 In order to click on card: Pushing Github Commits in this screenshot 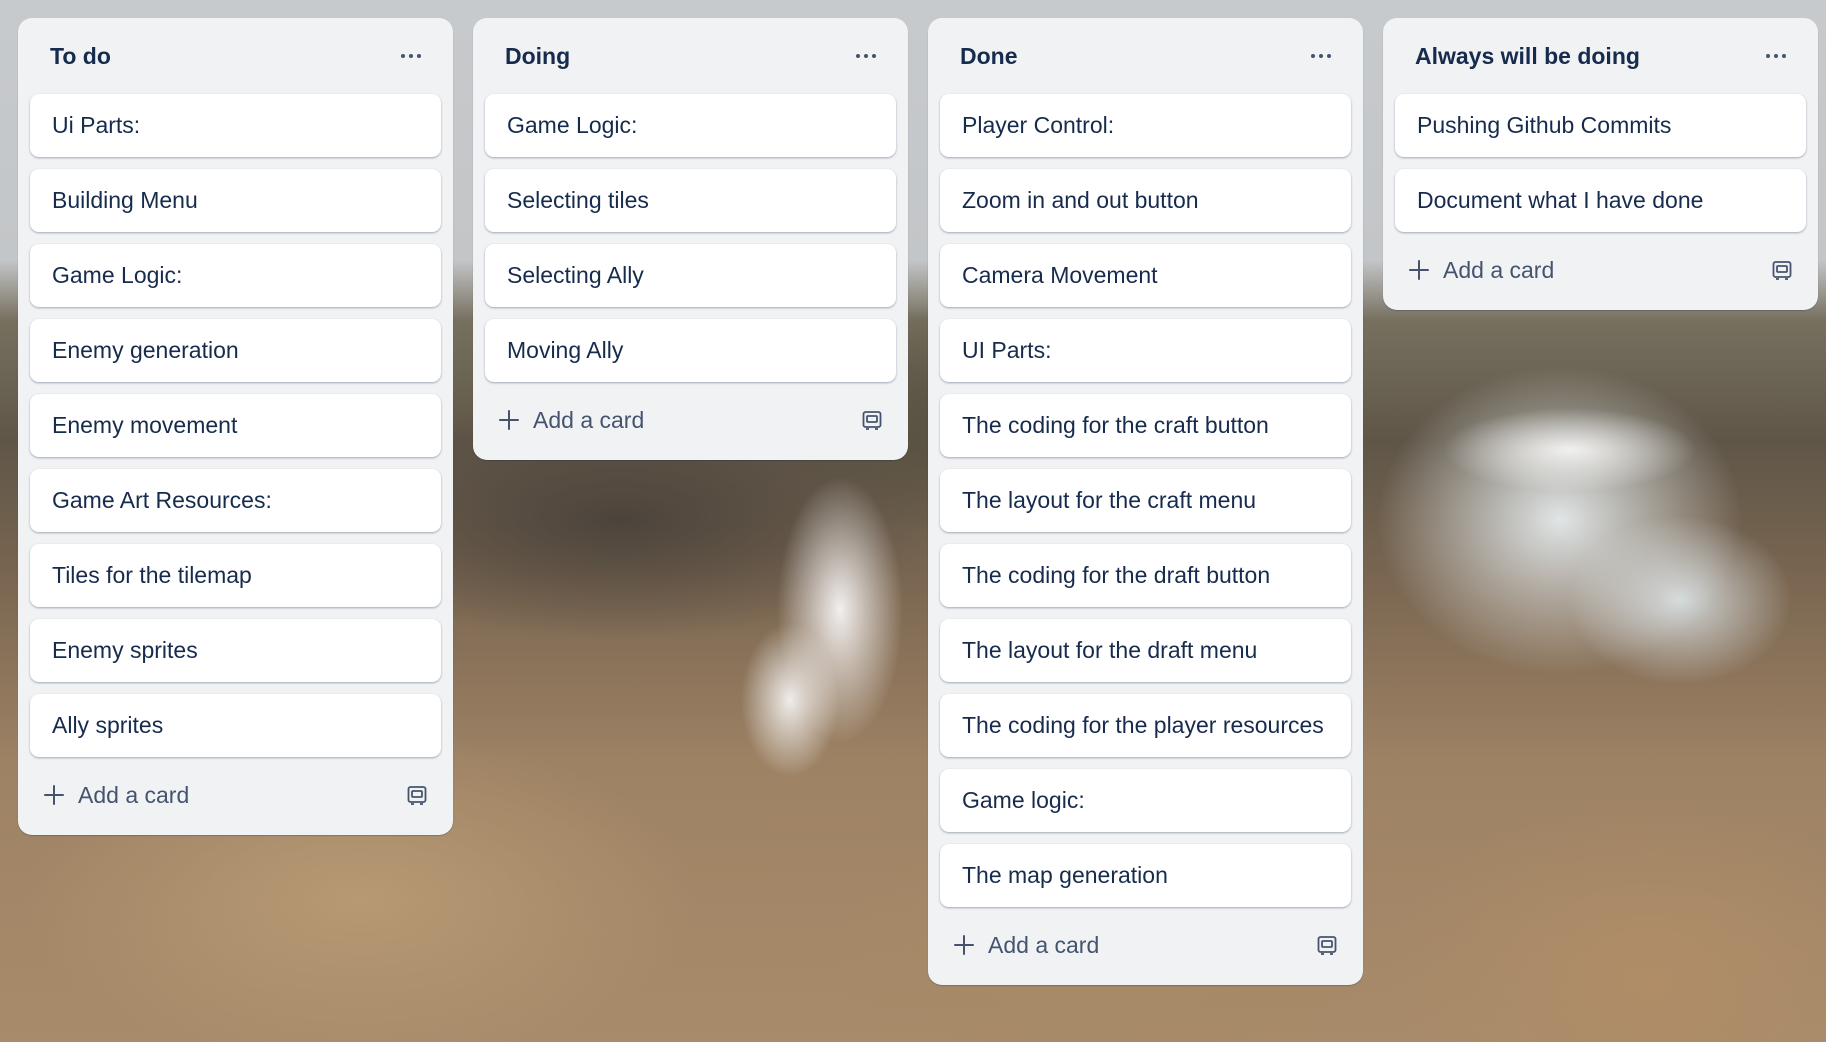, I will do `click(1600, 125)`.